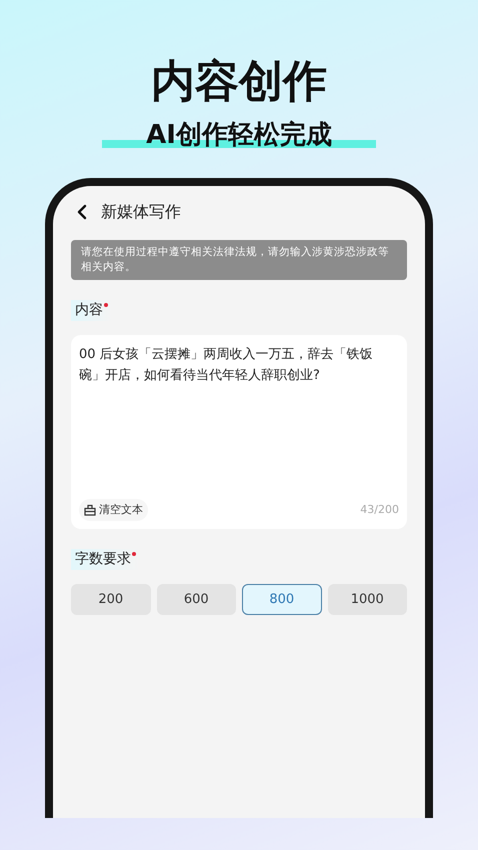  What do you see at coordinates (226, 365) in the screenshot?
I see `content-text: 00 后女孩「云摆摊」两周收入一万五，辞去「铁饭碗」开店，如何看待当代年轻人辞职创业?` at bounding box center [226, 365].